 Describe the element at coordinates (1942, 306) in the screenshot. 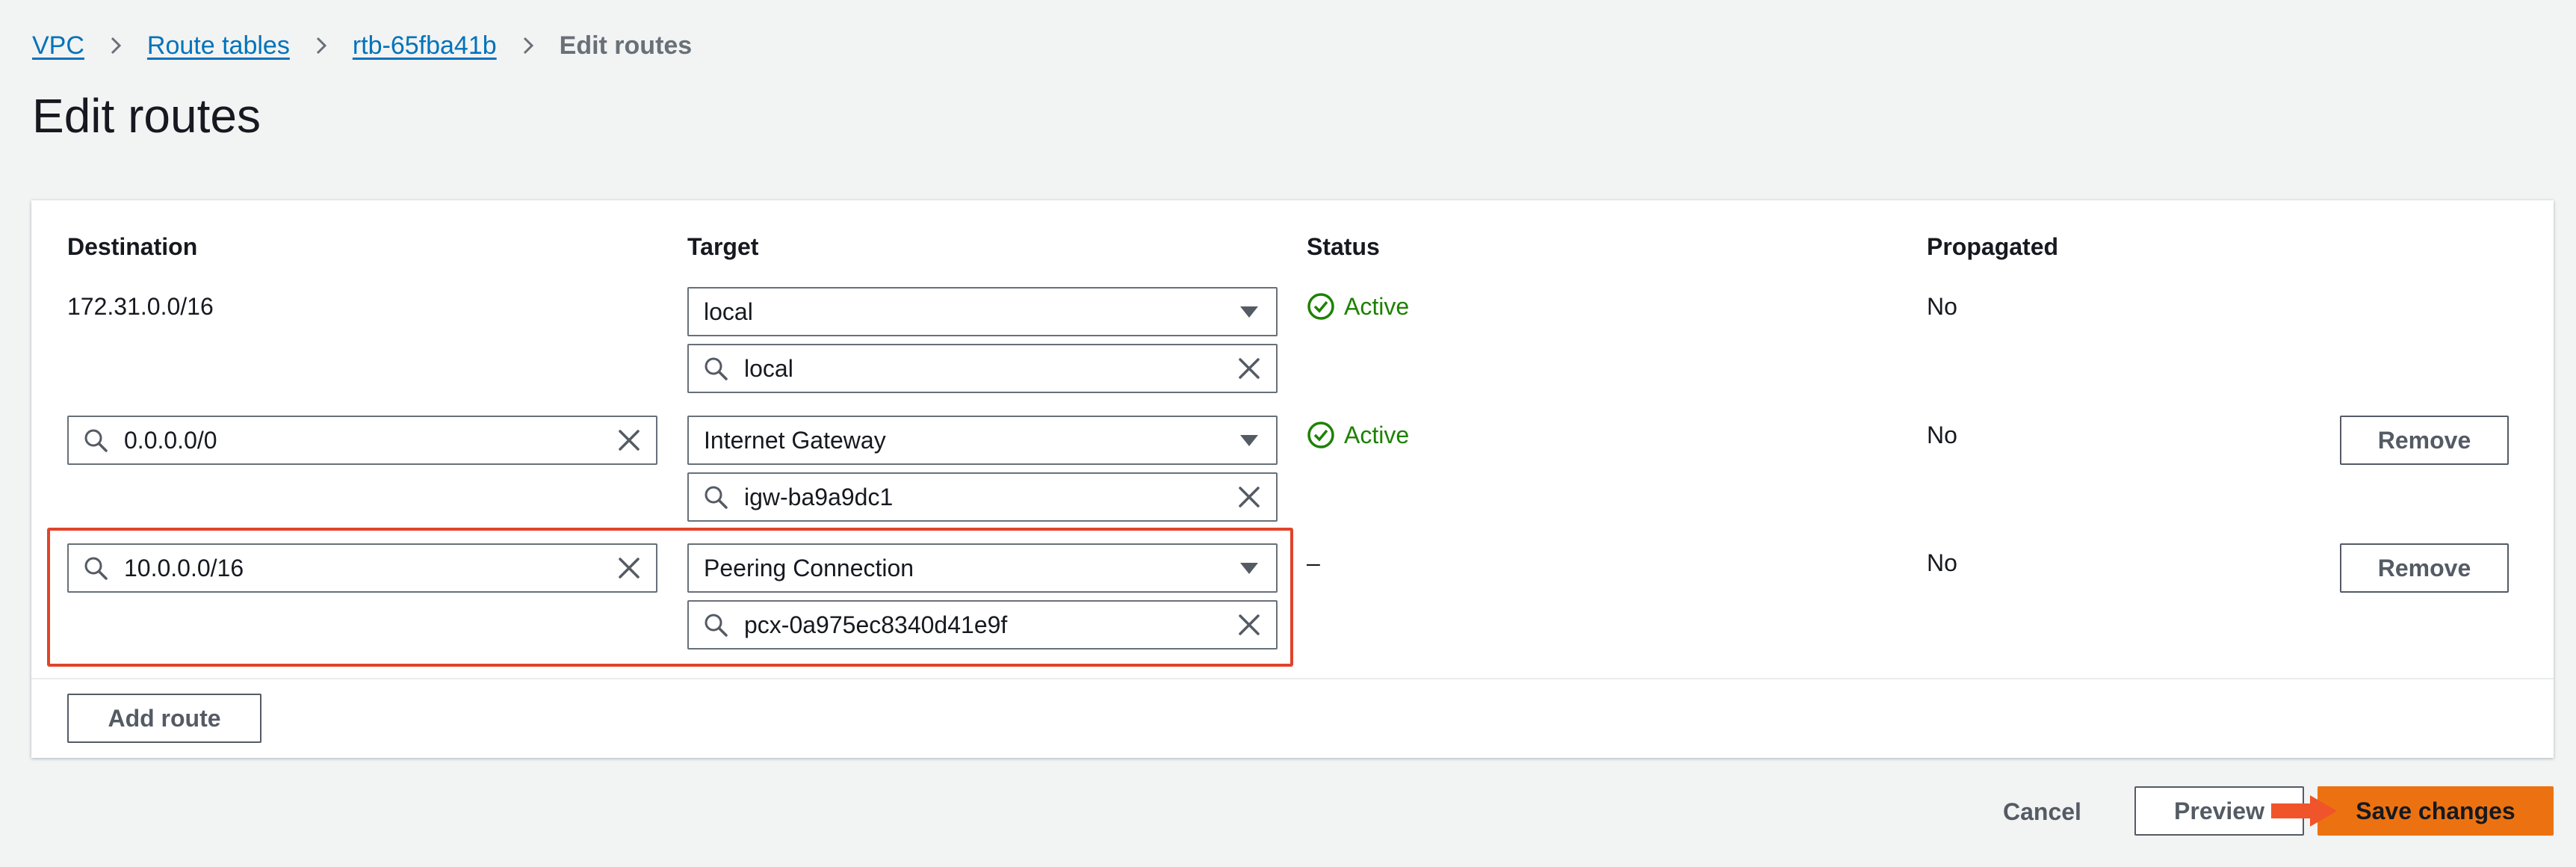

I see `route-1-propagated: No` at that location.